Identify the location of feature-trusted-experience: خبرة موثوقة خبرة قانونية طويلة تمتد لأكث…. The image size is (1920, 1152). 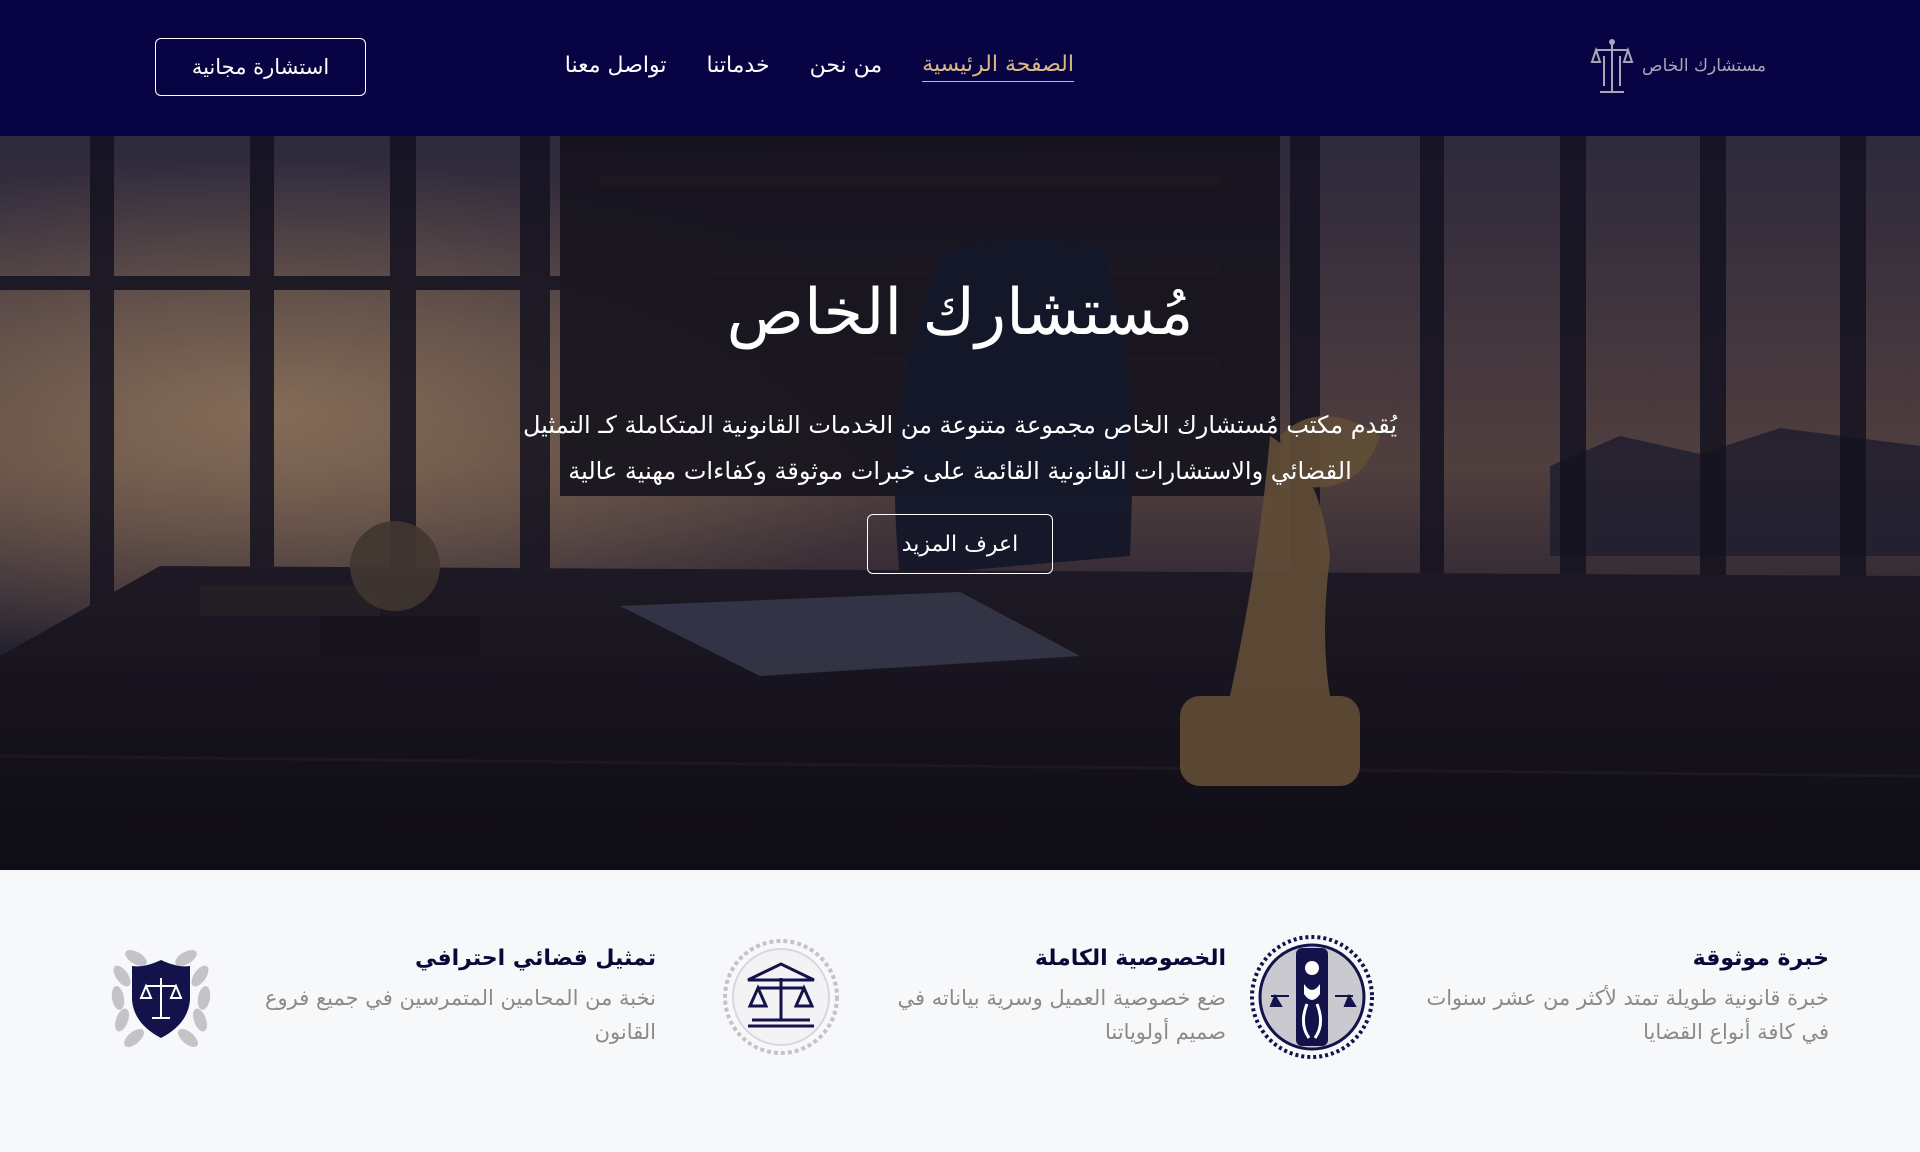
(1539, 997).